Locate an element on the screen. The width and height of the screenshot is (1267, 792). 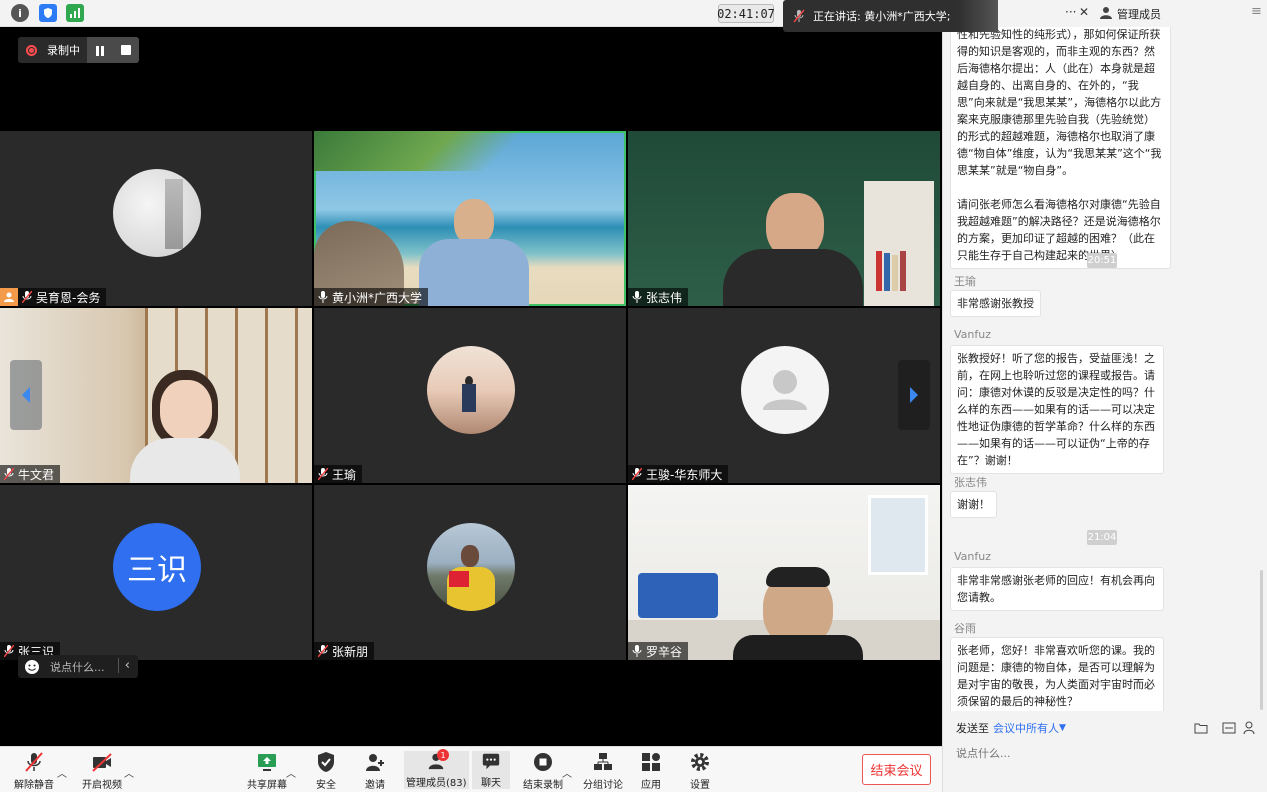
send-to-caret-icon: ▼ is located at coordinates (1062, 728).